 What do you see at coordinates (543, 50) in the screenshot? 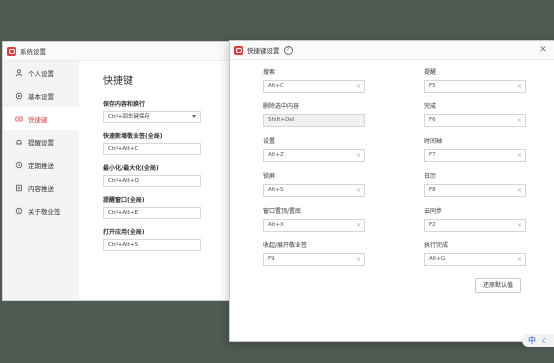
I see `close-icon: ✕` at bounding box center [543, 50].